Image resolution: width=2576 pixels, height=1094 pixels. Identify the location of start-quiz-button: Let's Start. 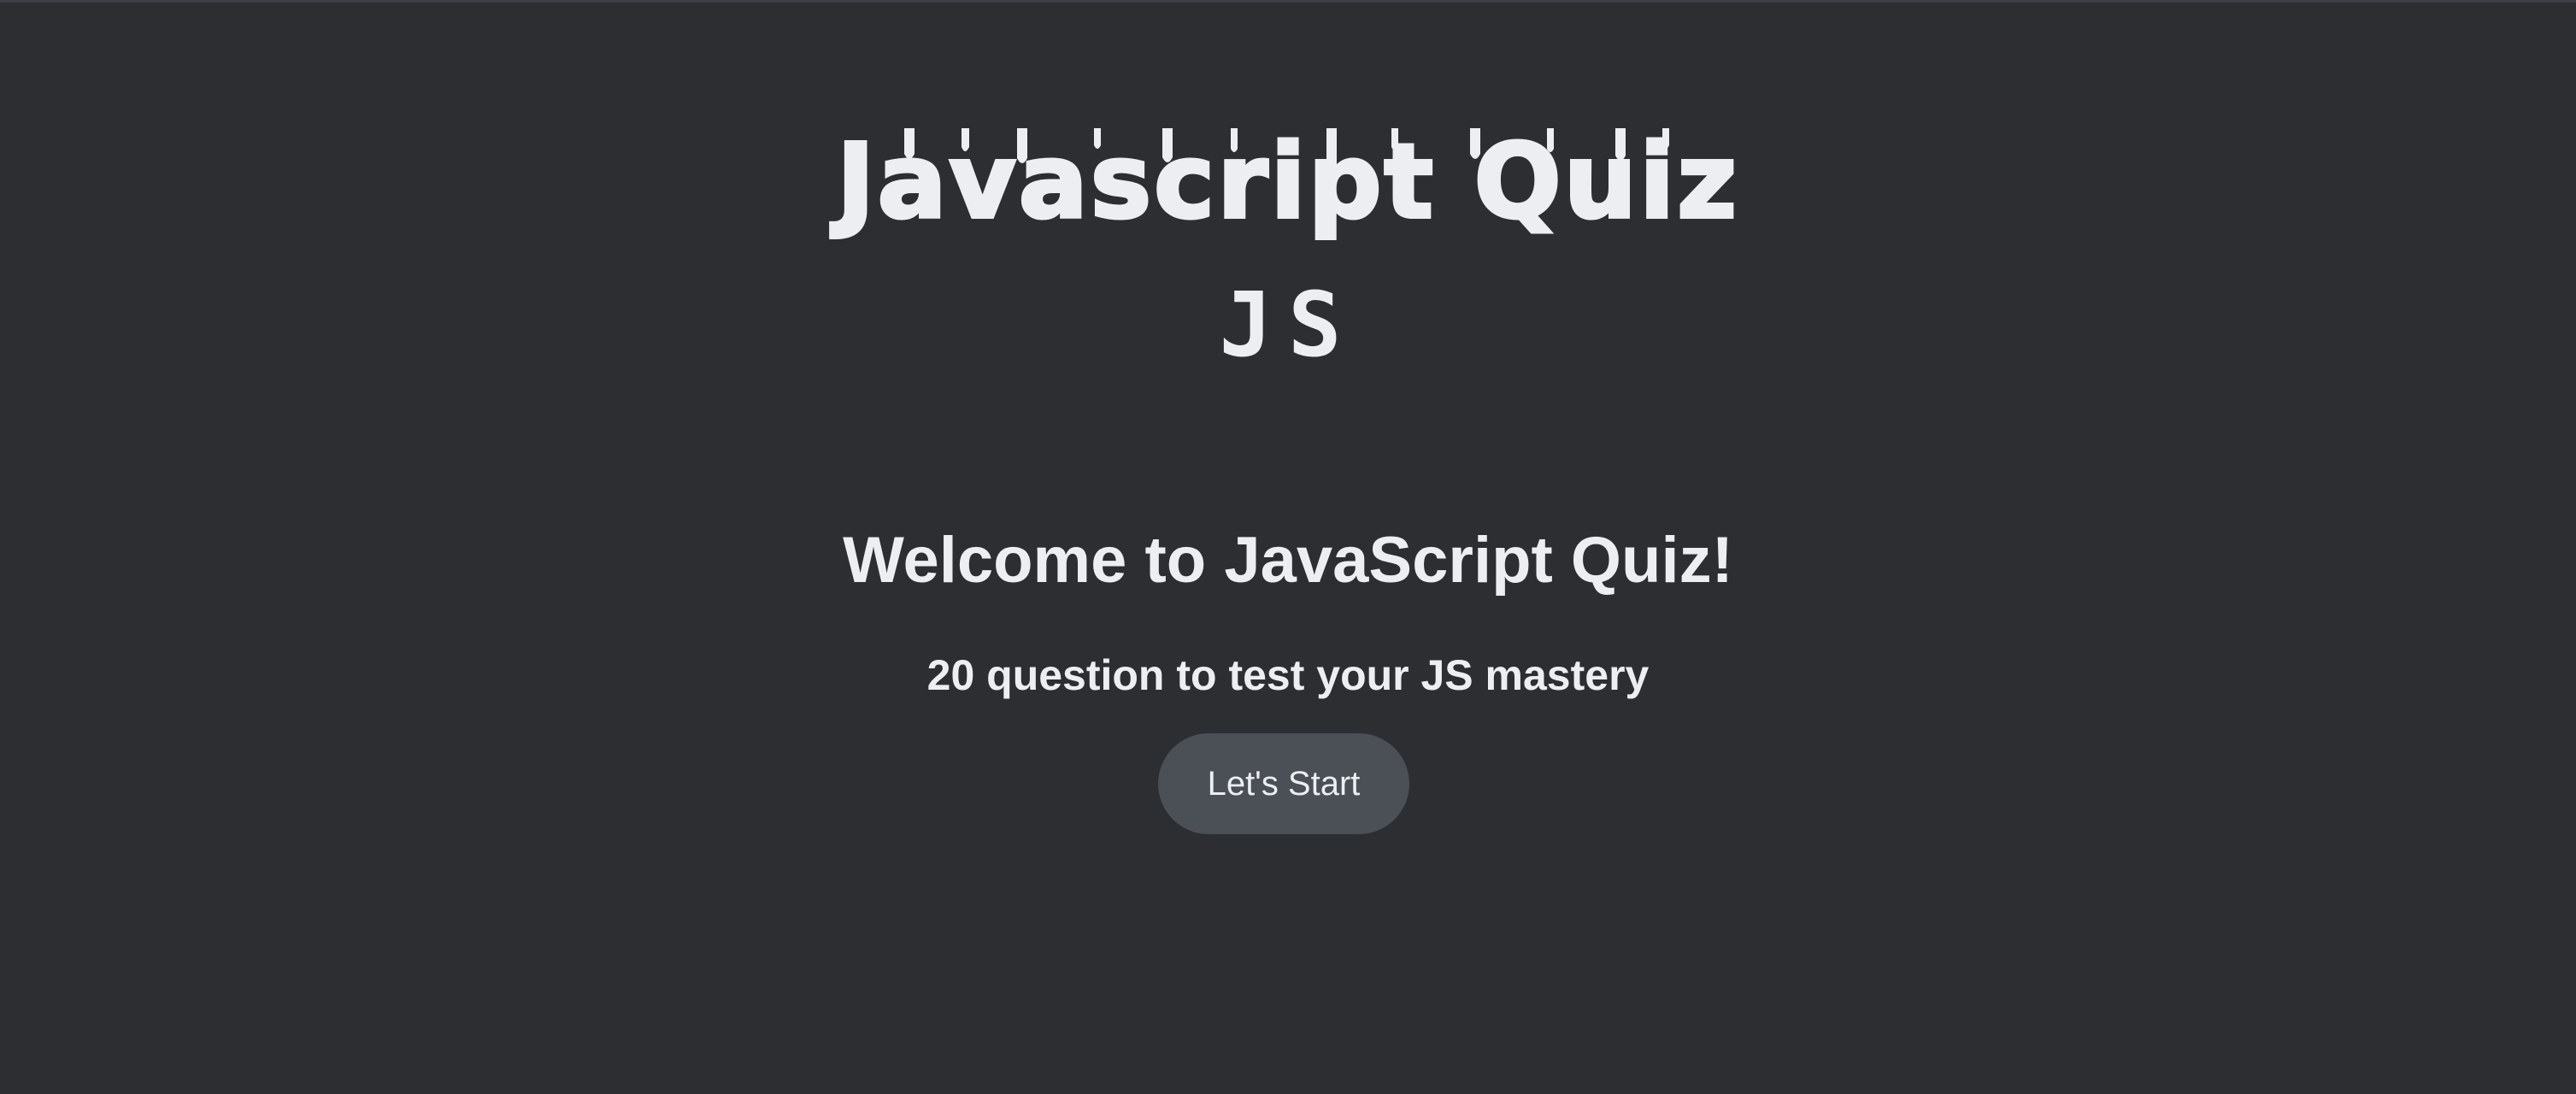
(1283, 783).